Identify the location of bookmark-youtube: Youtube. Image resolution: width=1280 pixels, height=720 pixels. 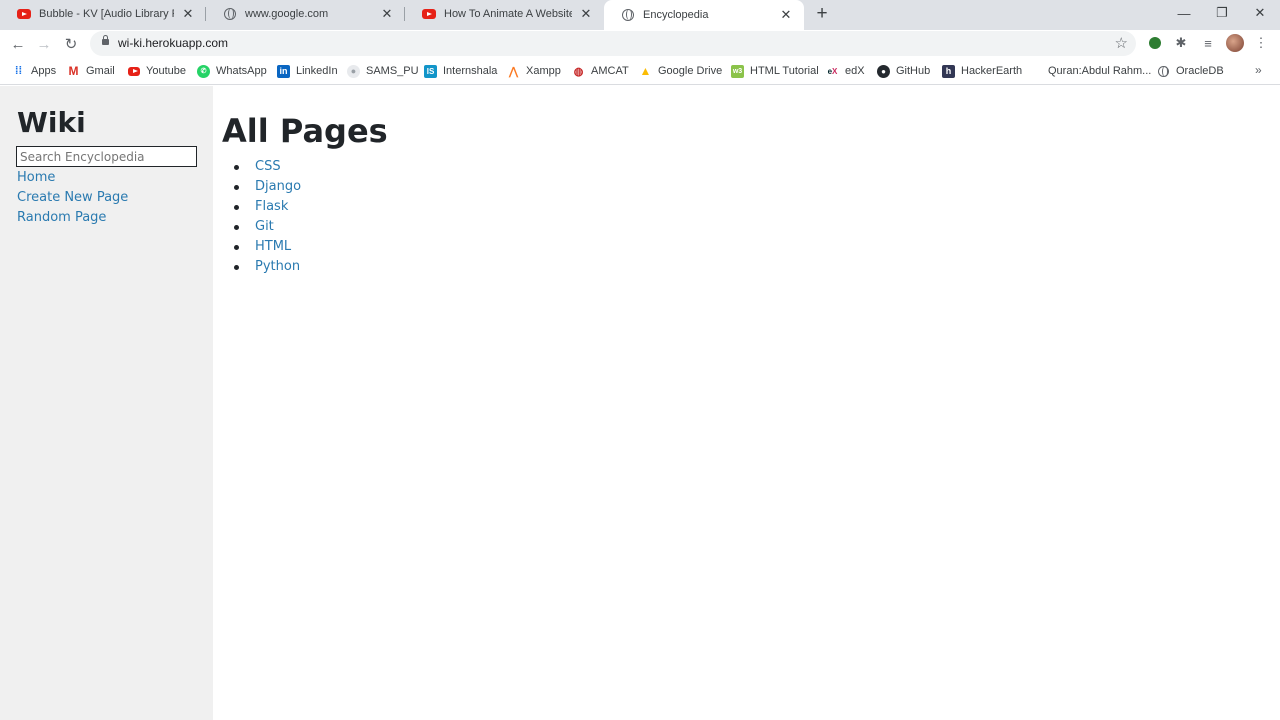
(156, 71).